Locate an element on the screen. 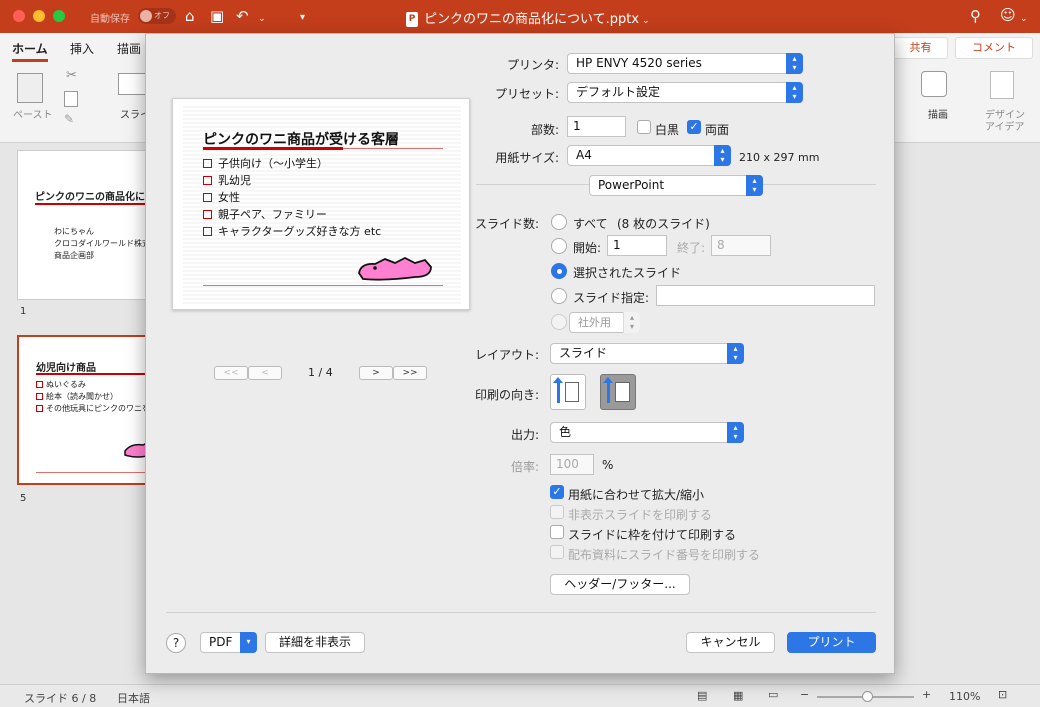 This screenshot has width=1040, height=707. layout-select: スライド ▴ ▾ is located at coordinates (647, 353).